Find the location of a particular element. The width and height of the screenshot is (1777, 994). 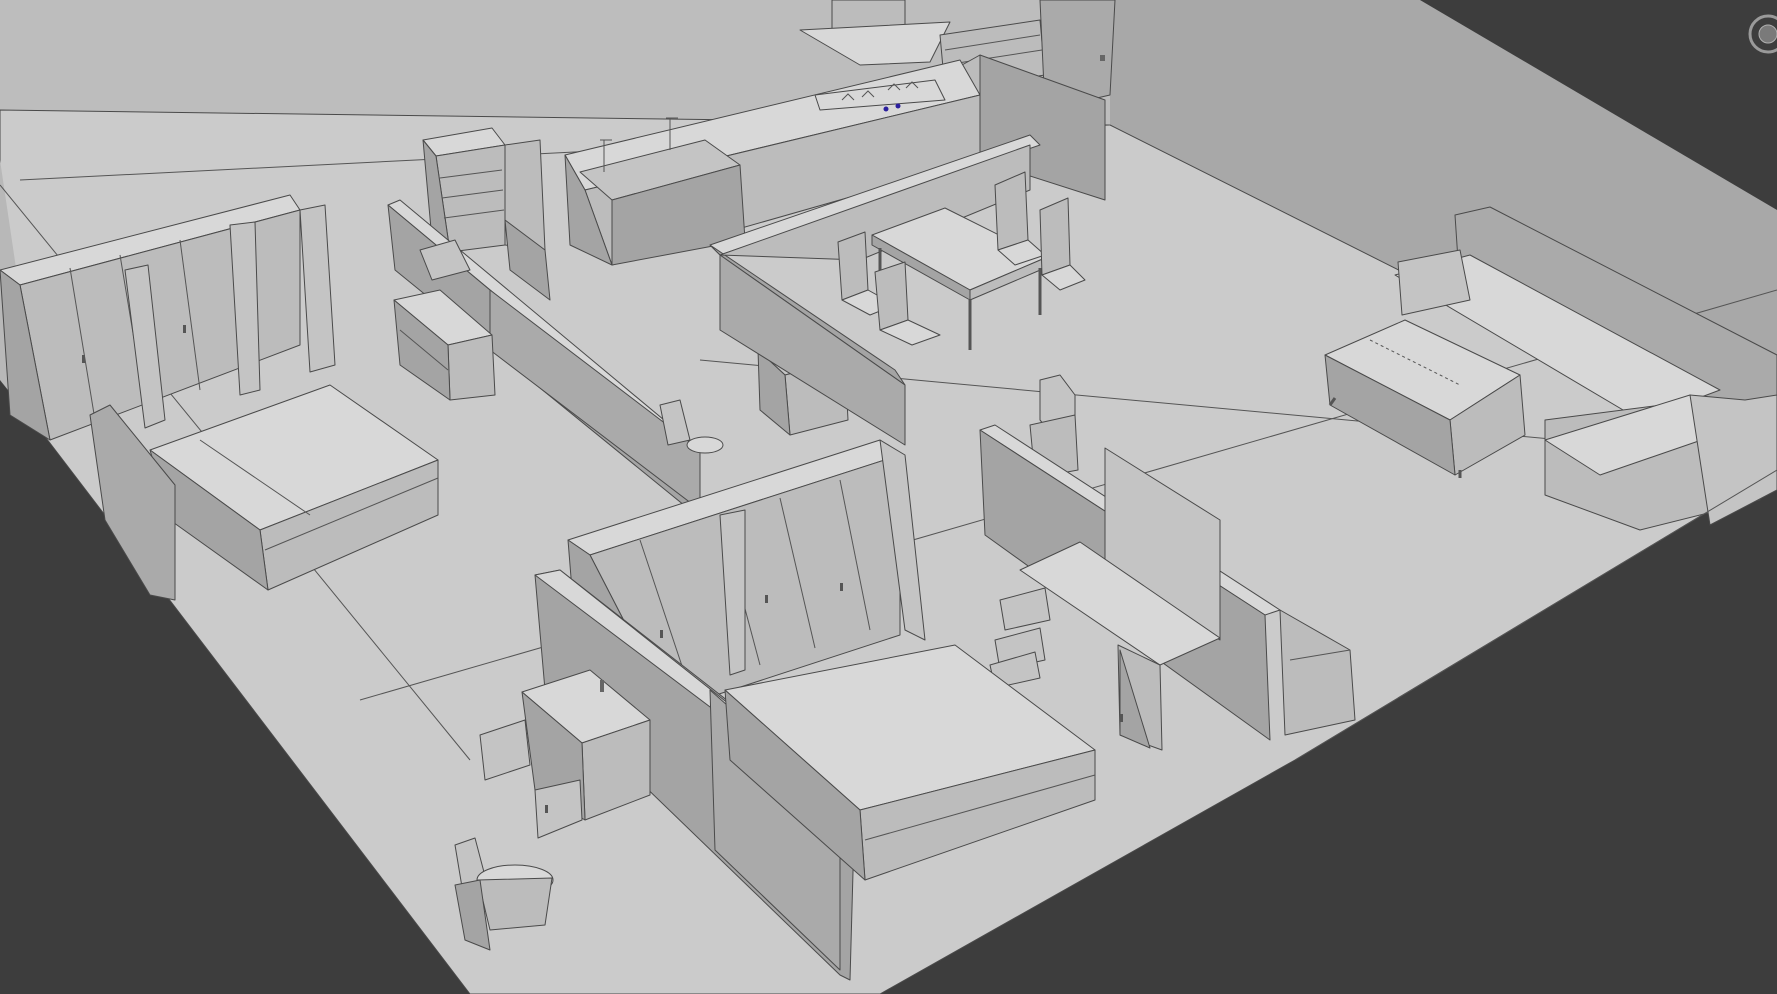

viewcube-icon is located at coordinates (1757, 36).